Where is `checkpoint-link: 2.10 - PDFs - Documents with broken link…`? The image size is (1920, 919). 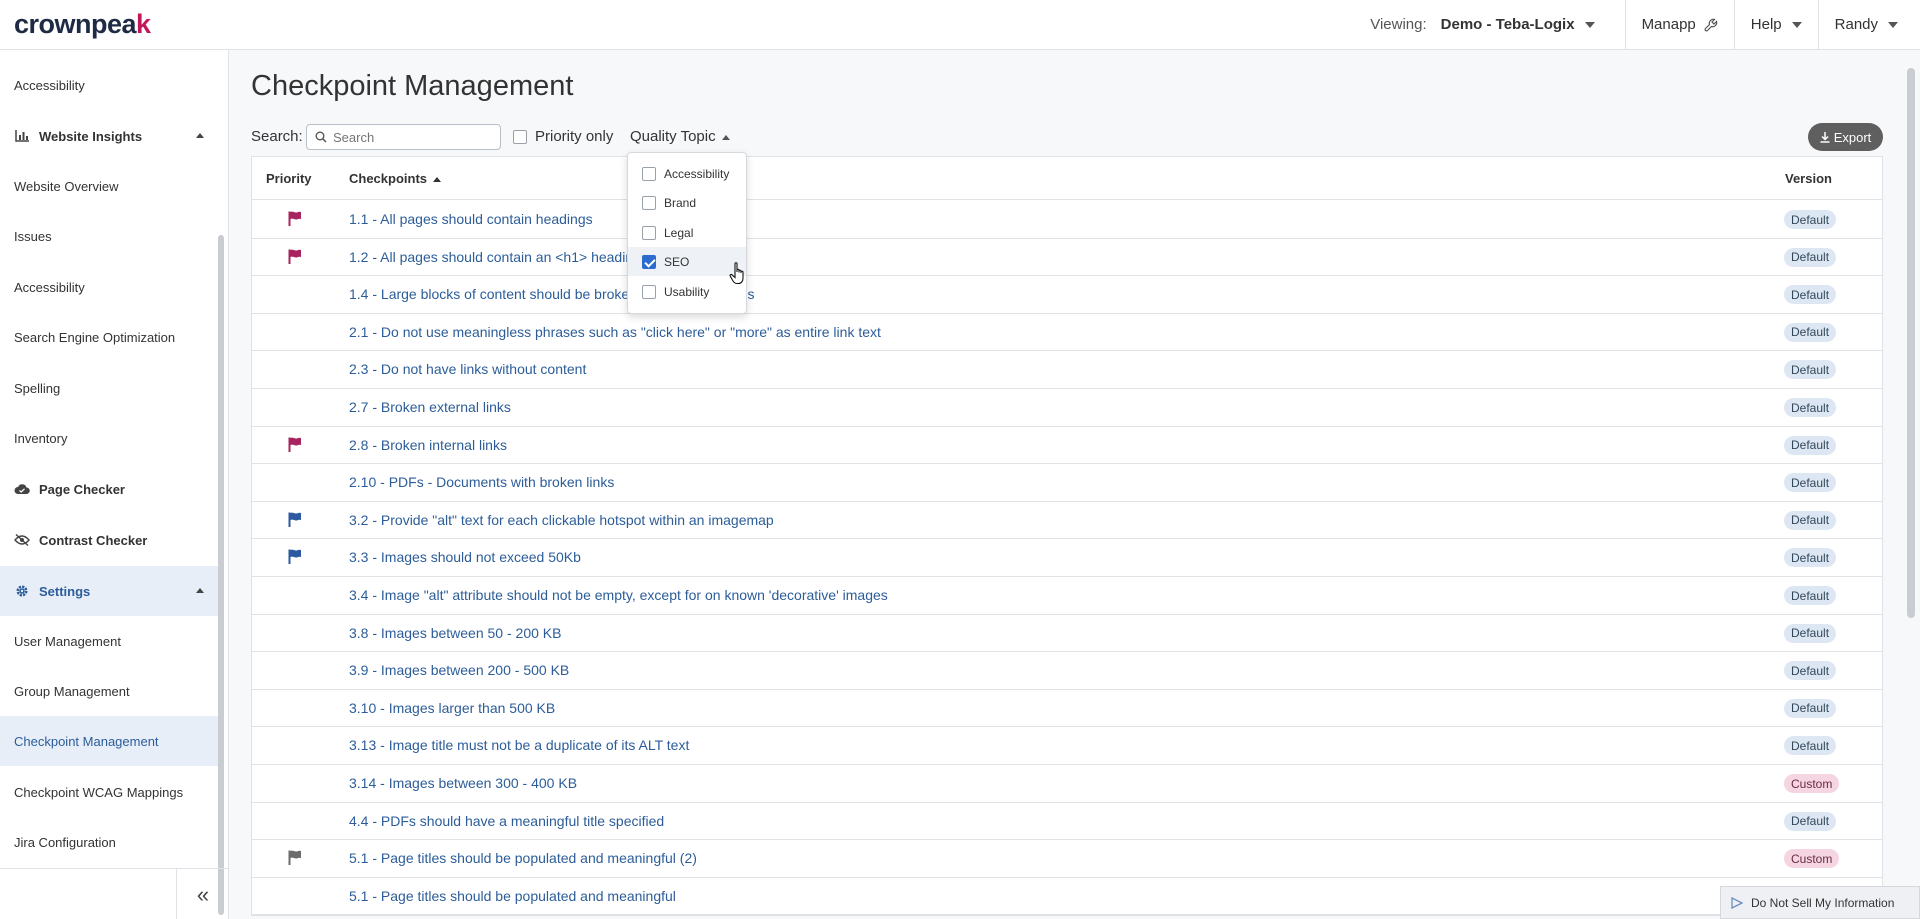
checkpoint-link: 2.10 - PDFs - Documents with broken link… is located at coordinates (481, 482).